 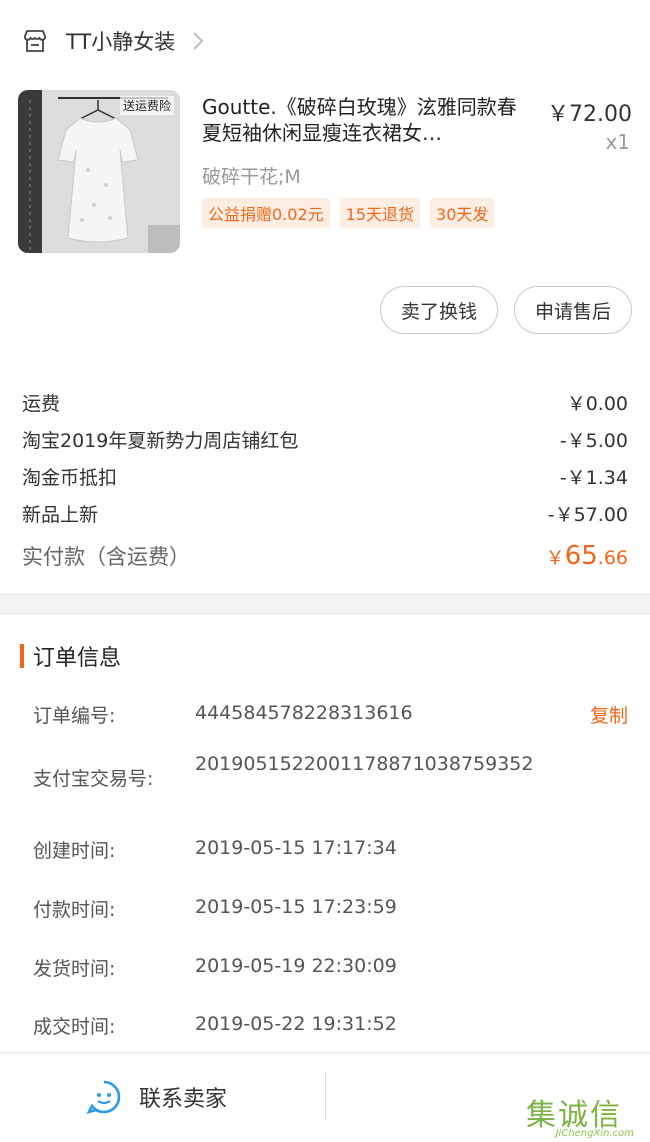 I want to click on fee-row-shipping: 运费 ￥0.00, so click(x=325, y=402).